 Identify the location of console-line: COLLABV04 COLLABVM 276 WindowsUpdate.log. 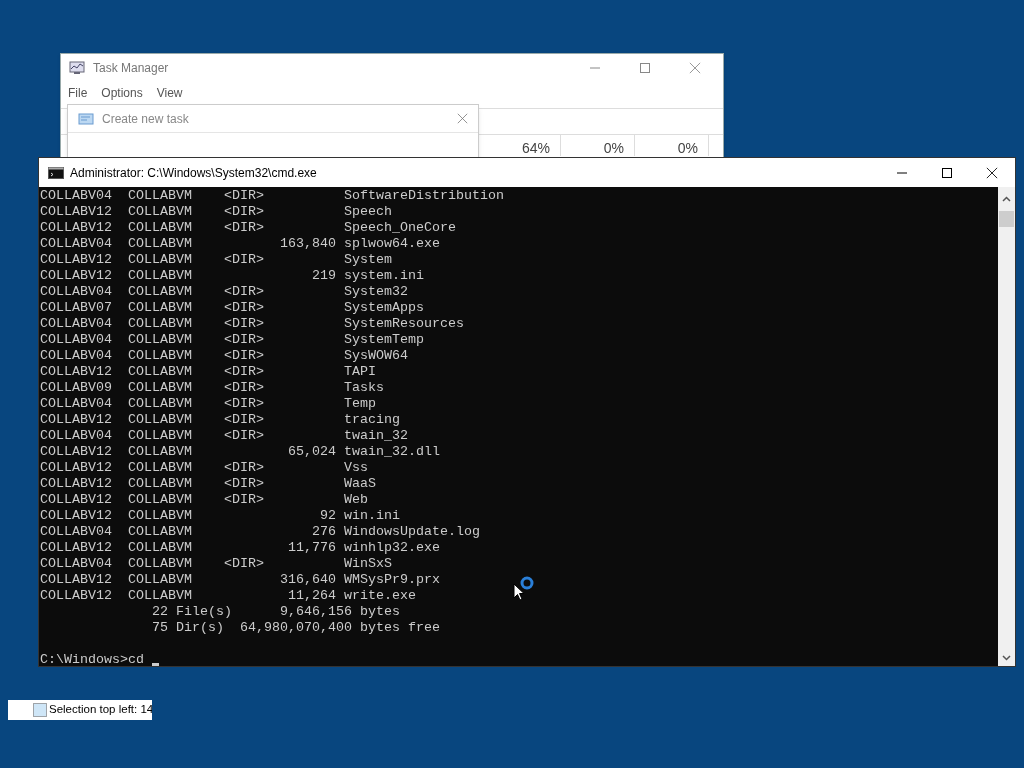
(260, 532).